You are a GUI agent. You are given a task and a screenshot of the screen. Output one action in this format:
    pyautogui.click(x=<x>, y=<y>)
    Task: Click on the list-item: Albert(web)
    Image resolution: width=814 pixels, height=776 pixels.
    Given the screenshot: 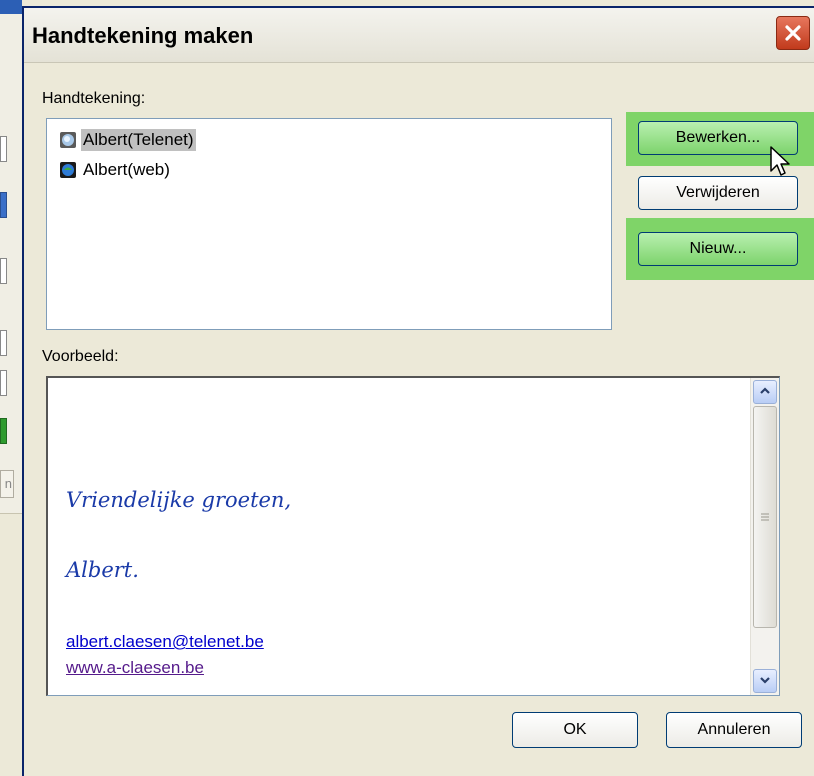 What is the action you would take?
    pyautogui.click(x=118, y=170)
    